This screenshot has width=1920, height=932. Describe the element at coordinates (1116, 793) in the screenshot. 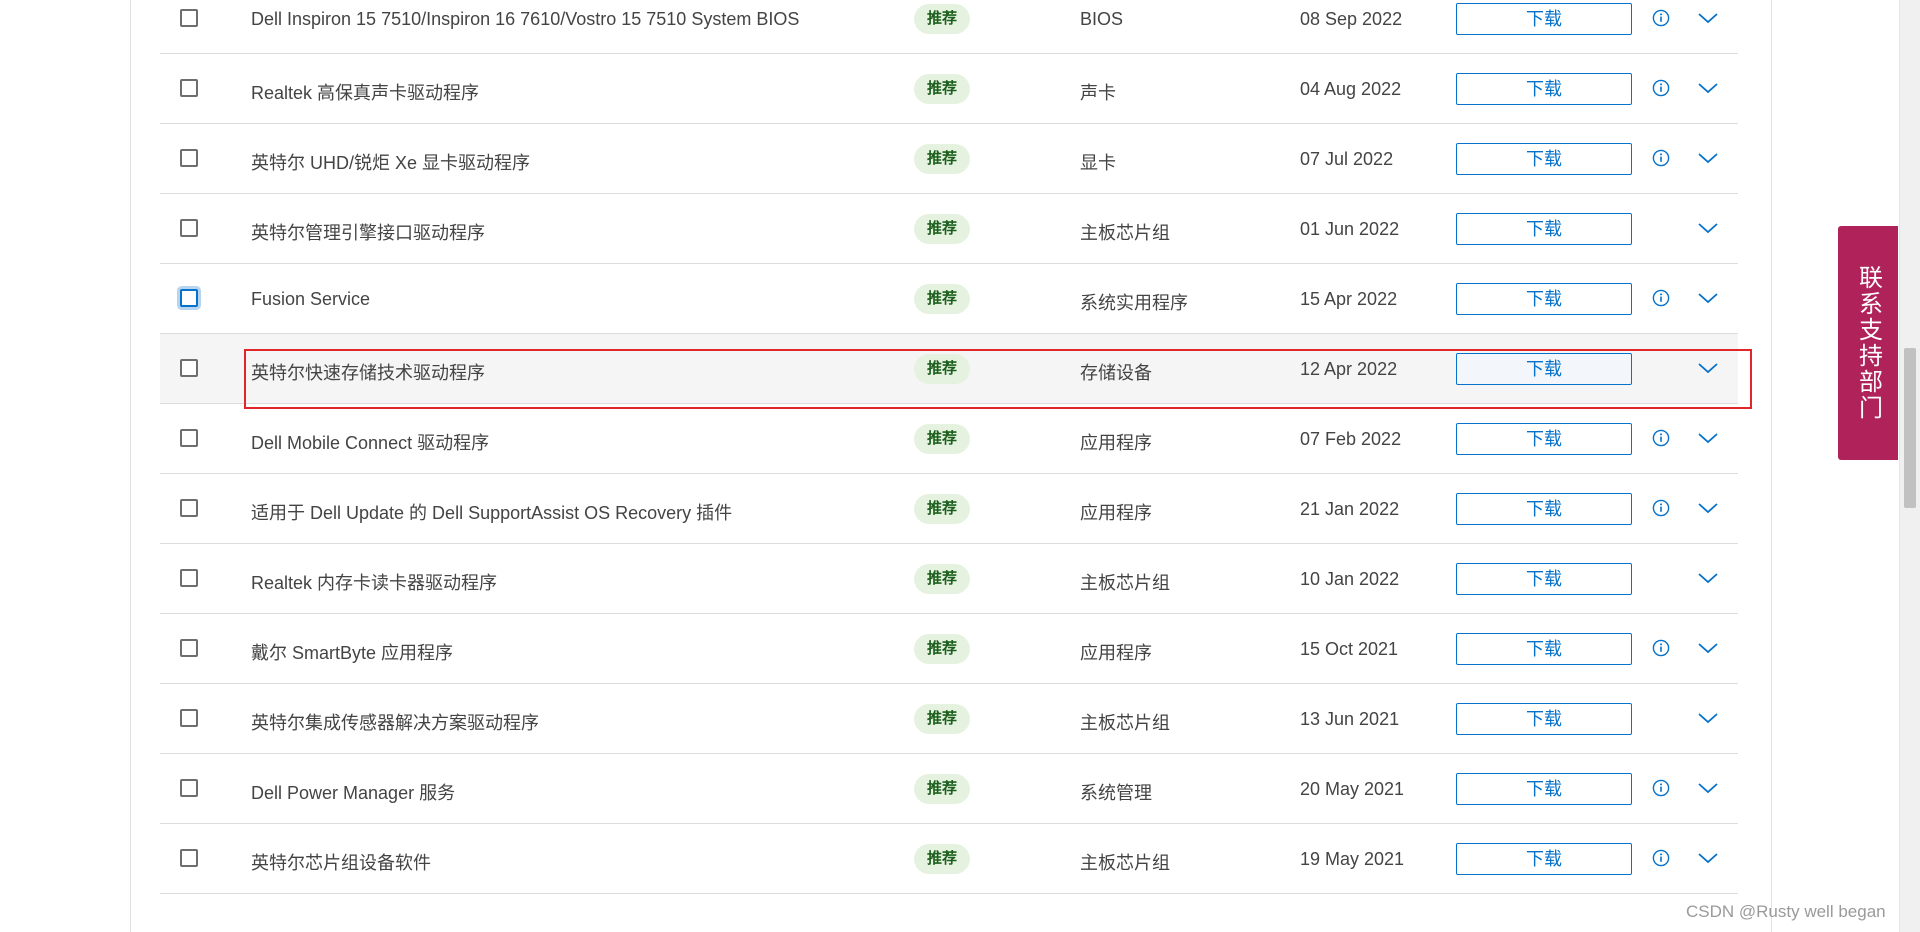

I see `driver-category: 系统管理` at that location.